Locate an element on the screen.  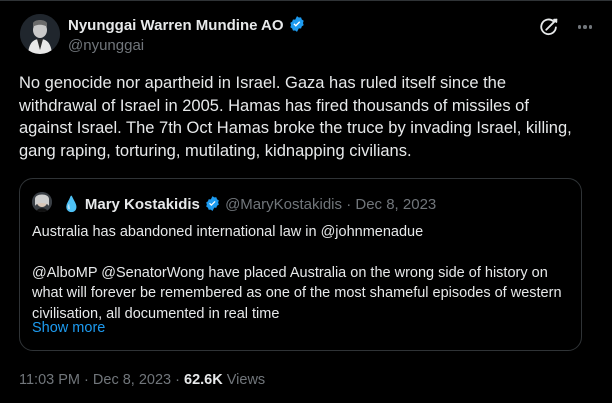
tweet-time: 11:03 PM is located at coordinates (49, 380).